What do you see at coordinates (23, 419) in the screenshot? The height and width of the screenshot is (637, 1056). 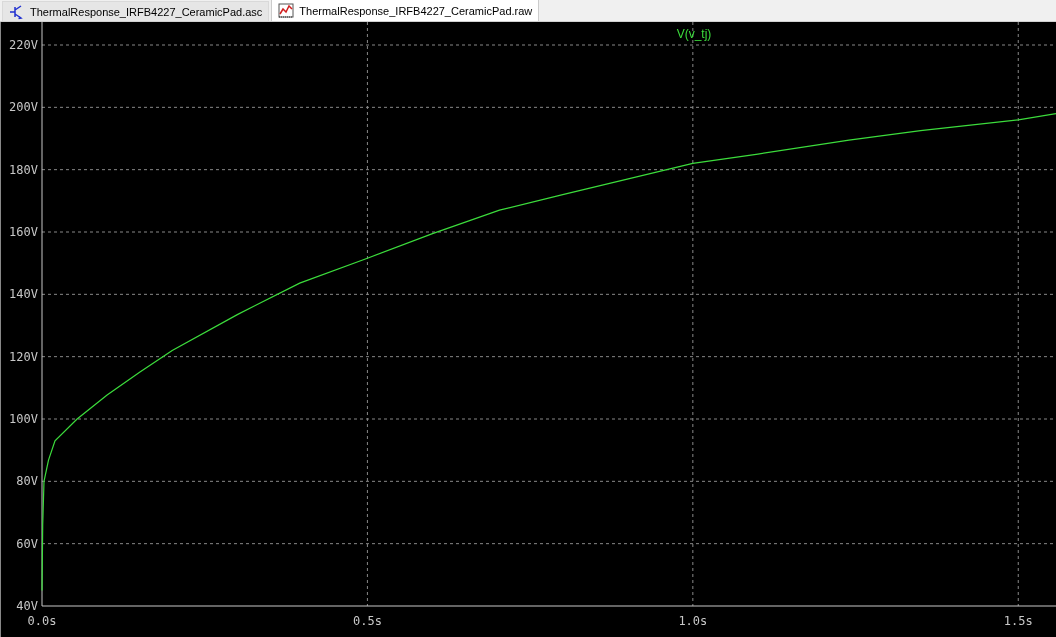 I see `y-tick-label: 100V` at bounding box center [23, 419].